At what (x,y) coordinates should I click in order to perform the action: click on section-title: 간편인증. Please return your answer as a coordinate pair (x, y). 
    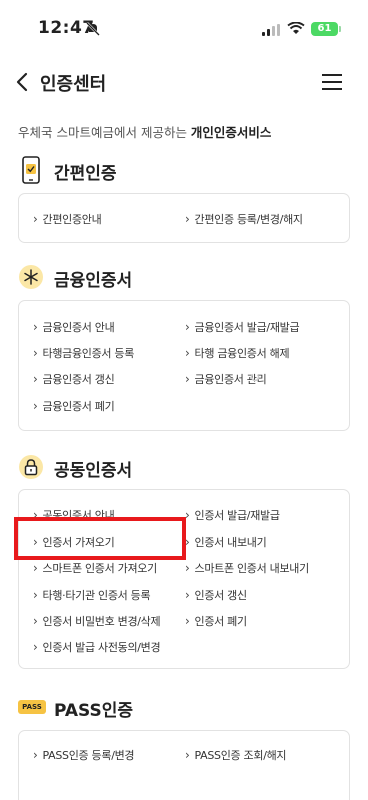
    Looking at the image, I should click on (85, 174).